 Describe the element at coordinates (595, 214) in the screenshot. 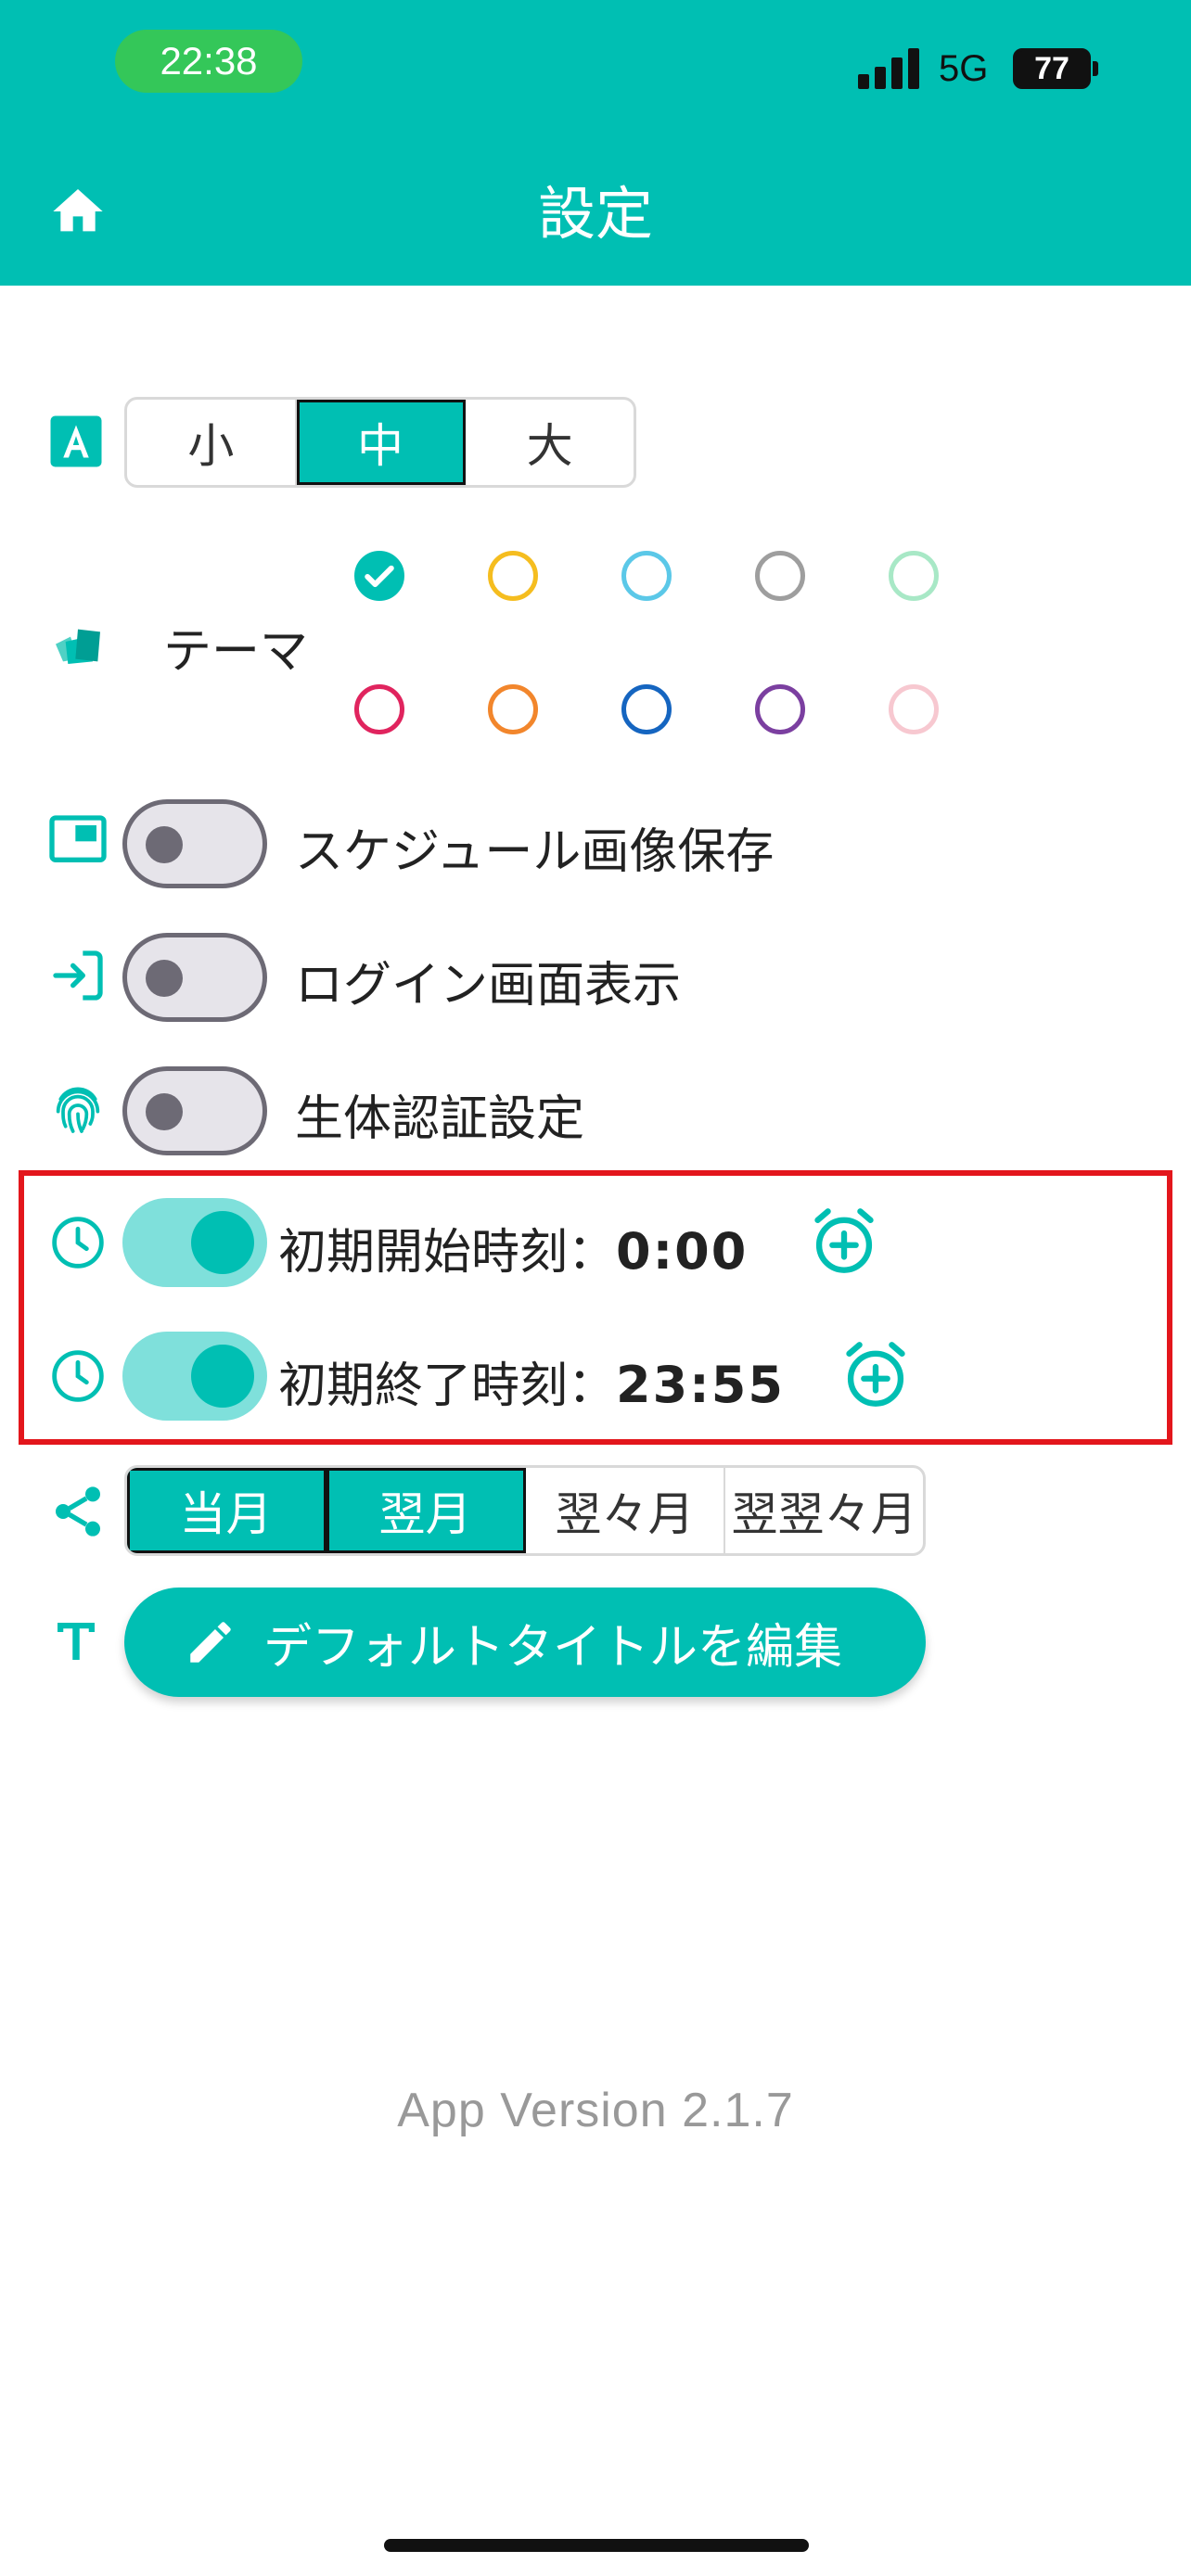

I see `page-title: 設定` at that location.